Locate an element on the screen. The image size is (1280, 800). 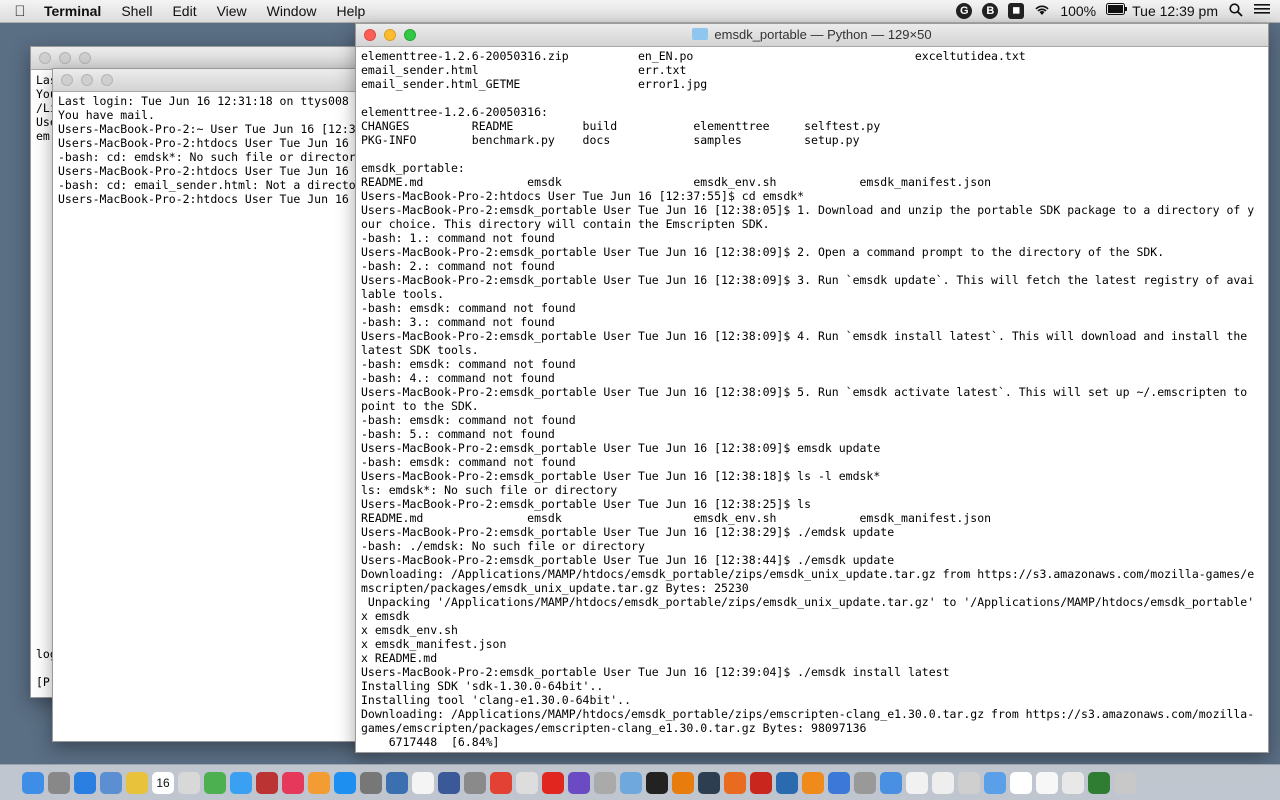
appstore-icon is located at coordinates (345, 782).